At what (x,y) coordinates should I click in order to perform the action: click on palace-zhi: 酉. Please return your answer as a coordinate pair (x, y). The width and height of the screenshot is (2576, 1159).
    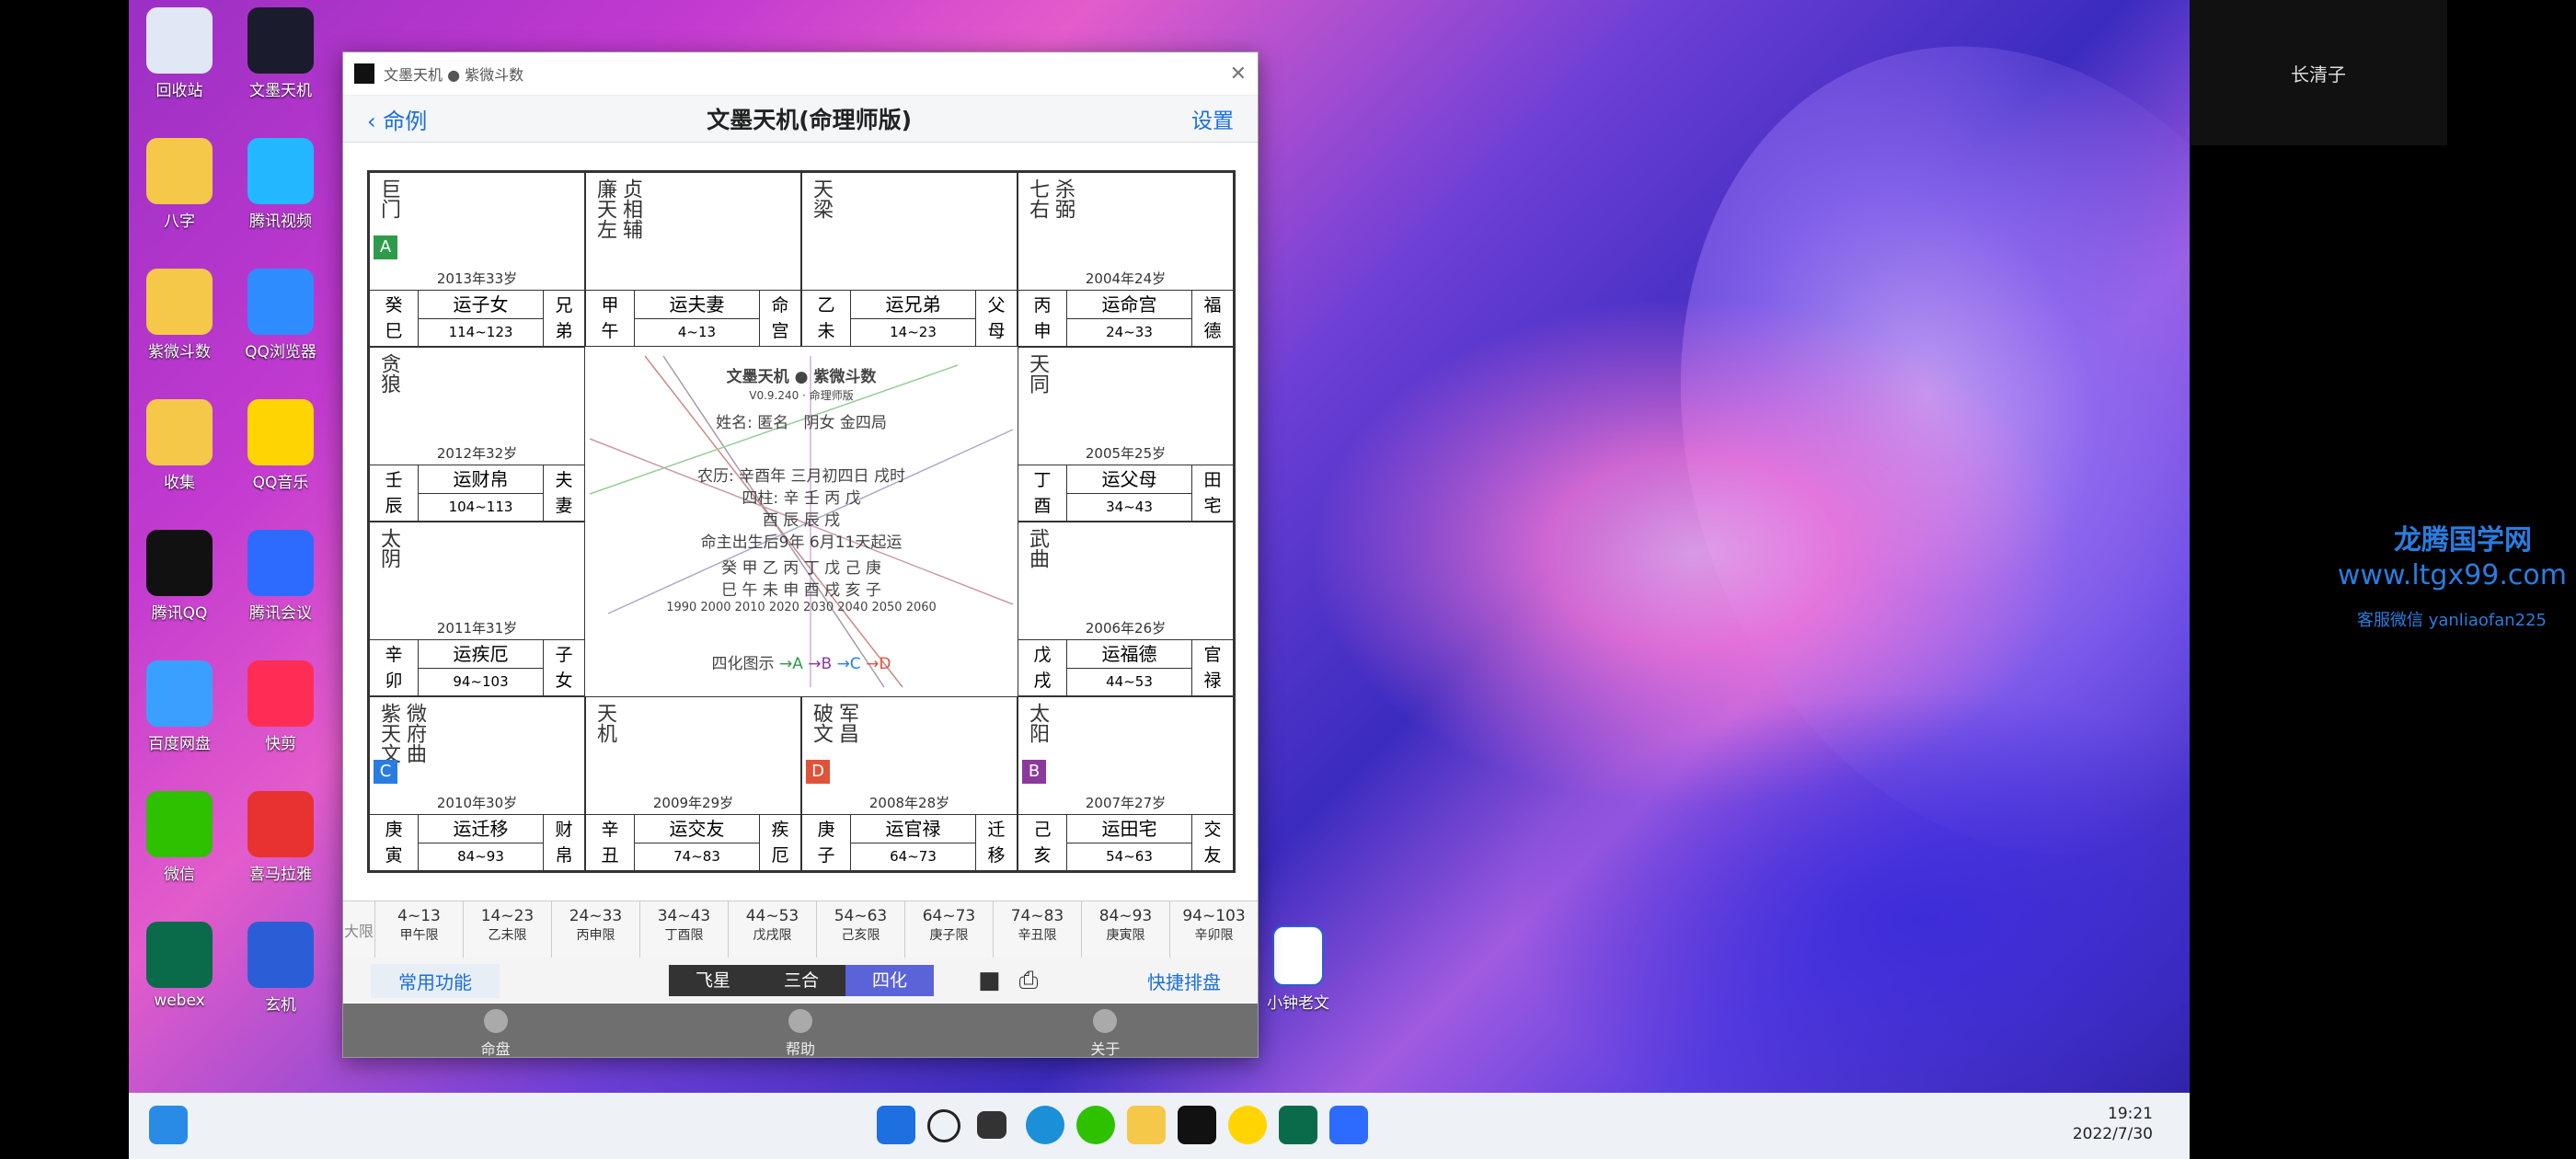
    Looking at the image, I should click on (1042, 506).